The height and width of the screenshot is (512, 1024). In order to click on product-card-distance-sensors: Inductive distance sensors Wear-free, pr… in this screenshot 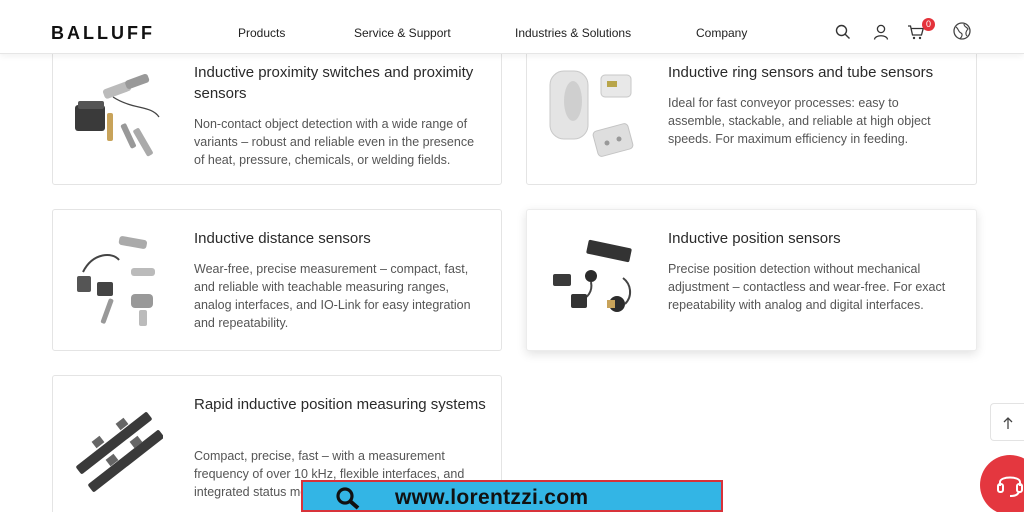, I will do `click(277, 280)`.